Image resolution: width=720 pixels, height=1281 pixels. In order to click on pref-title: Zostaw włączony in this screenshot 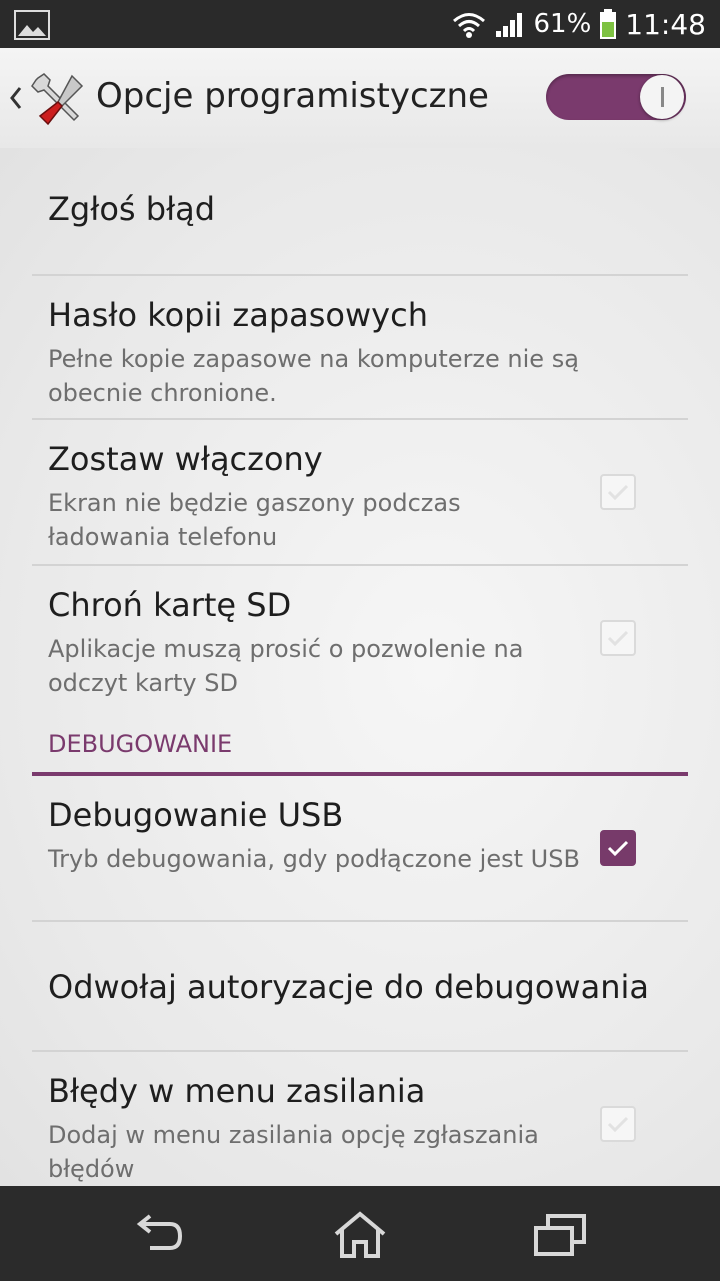, I will do `click(185, 459)`.